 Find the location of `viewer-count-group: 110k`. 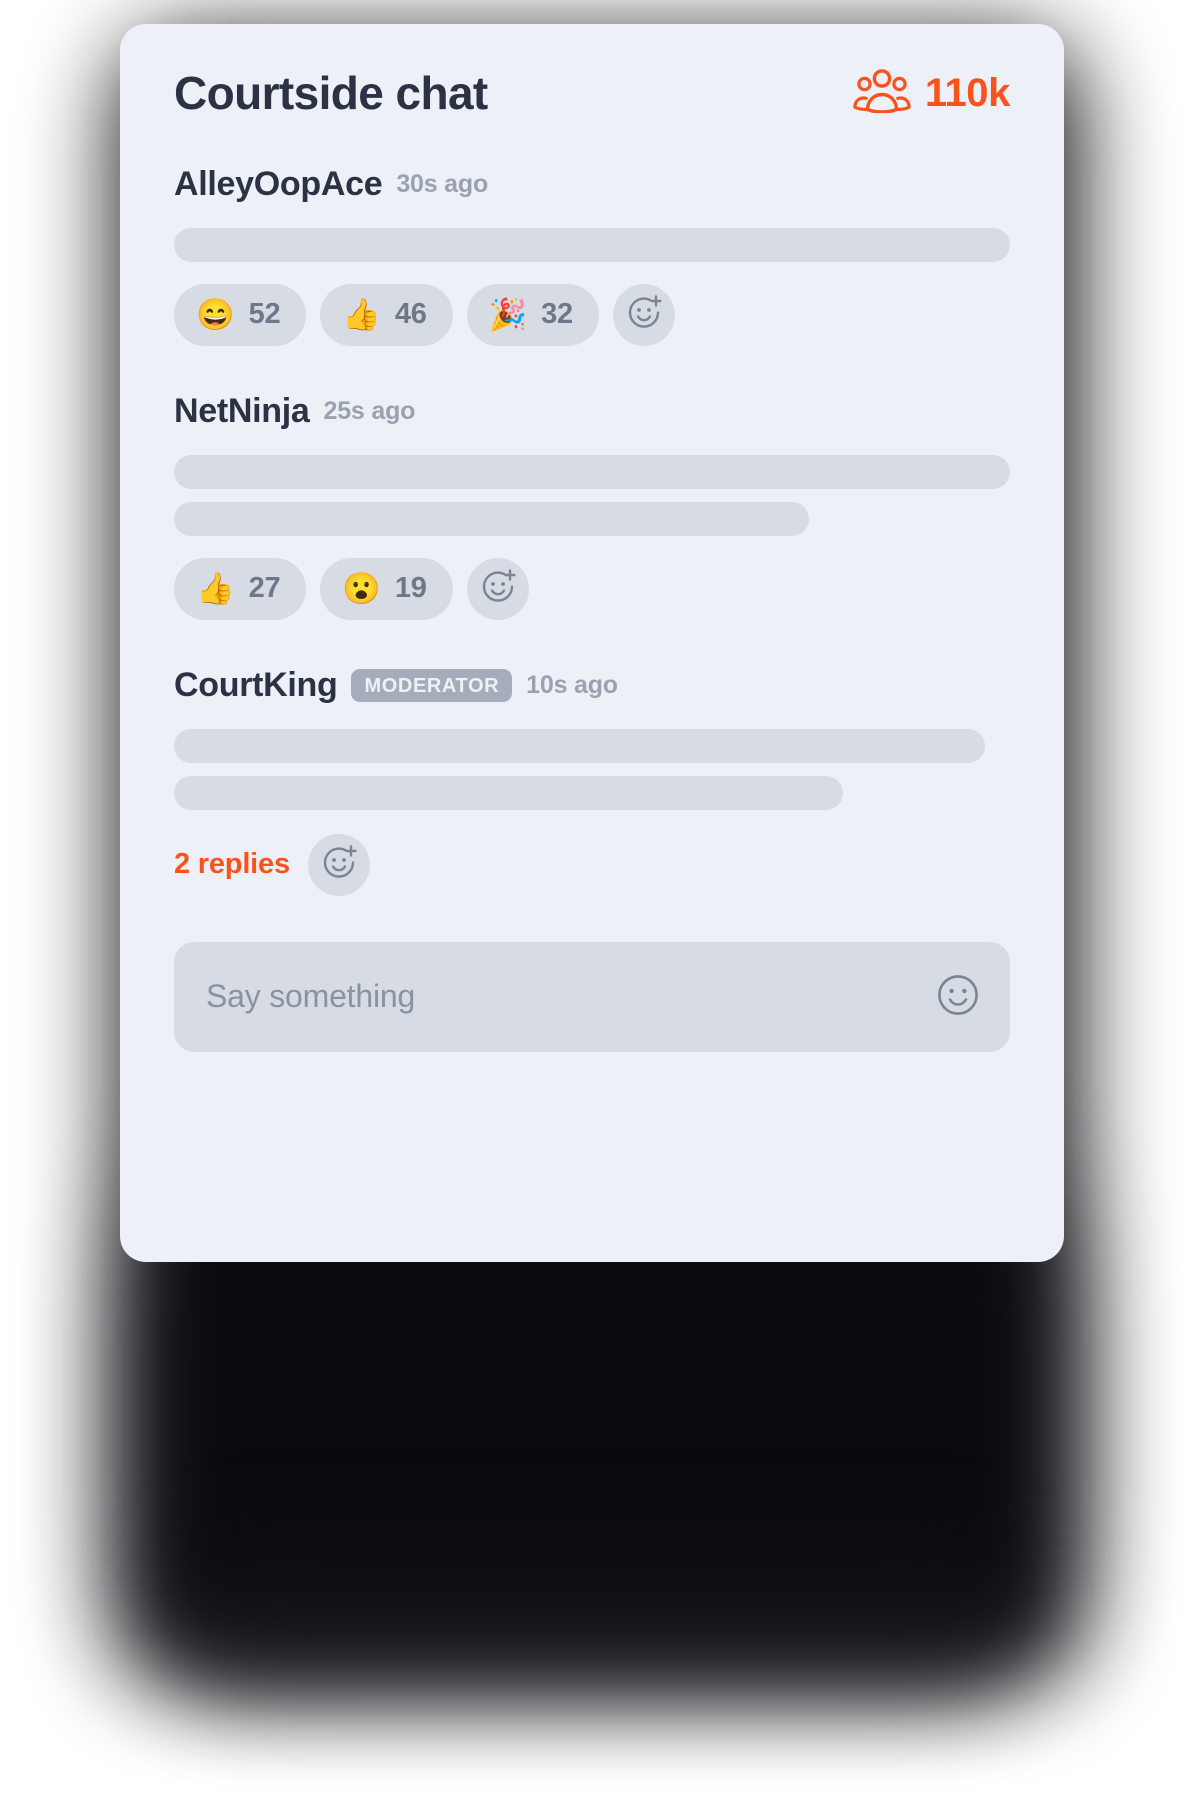

viewer-count-group: 110k is located at coordinates (932, 93).